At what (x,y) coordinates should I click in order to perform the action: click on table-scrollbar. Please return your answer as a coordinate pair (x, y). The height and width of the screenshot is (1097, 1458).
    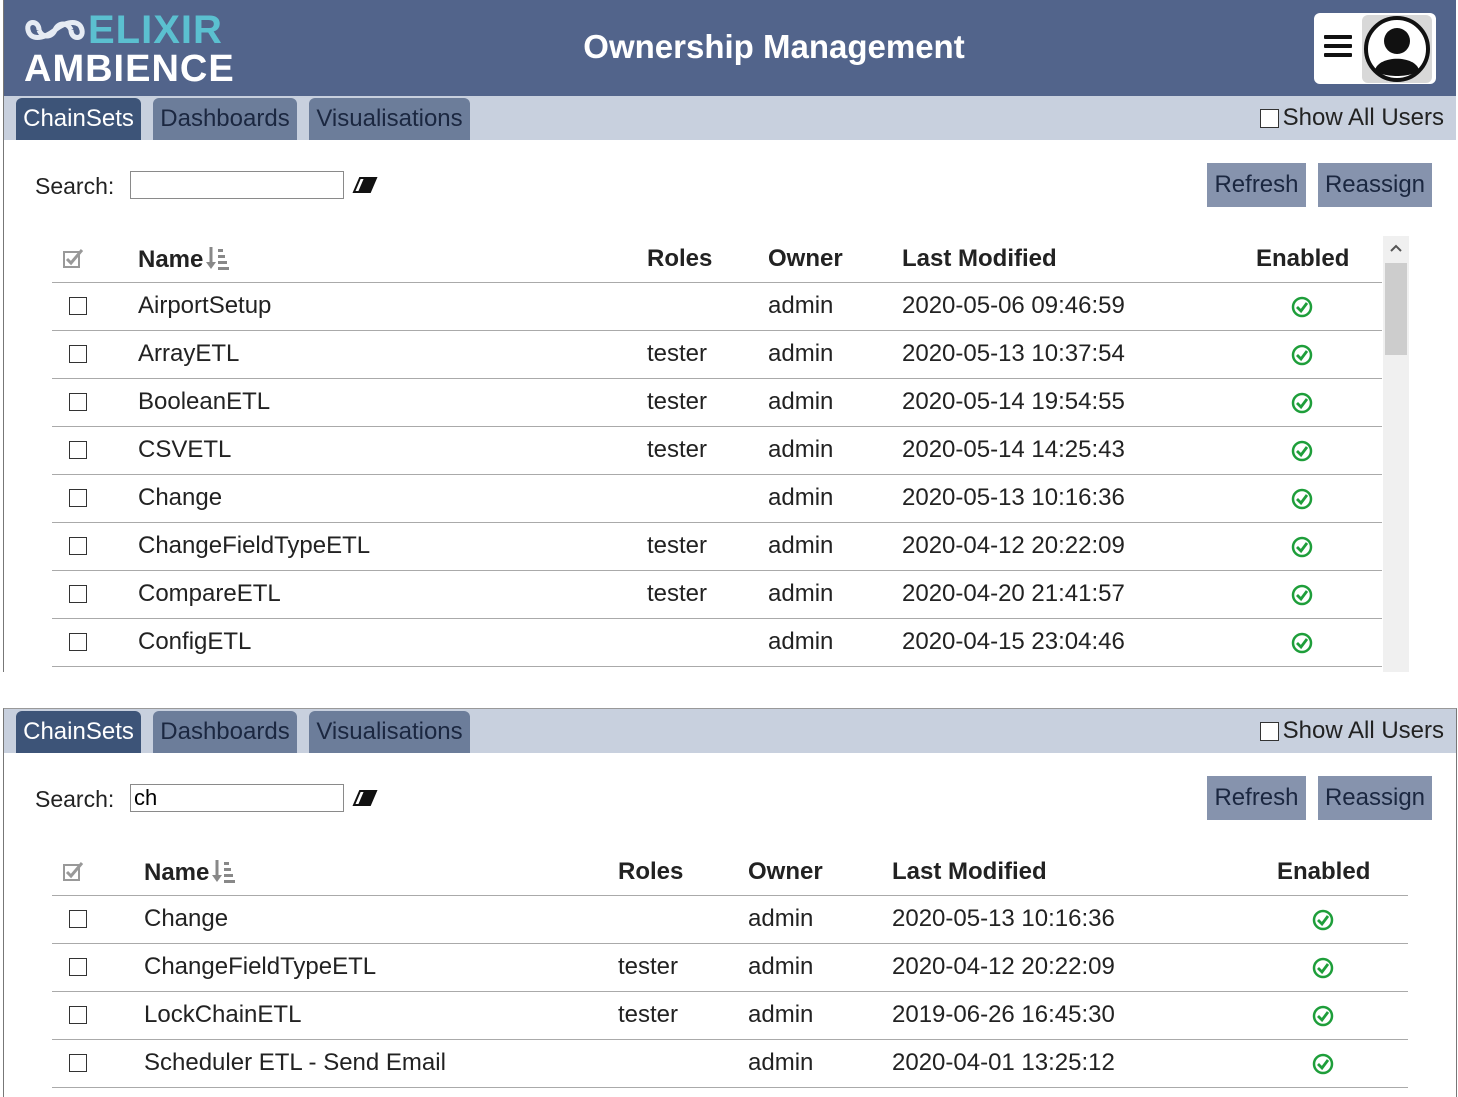
    Looking at the image, I should click on (1396, 454).